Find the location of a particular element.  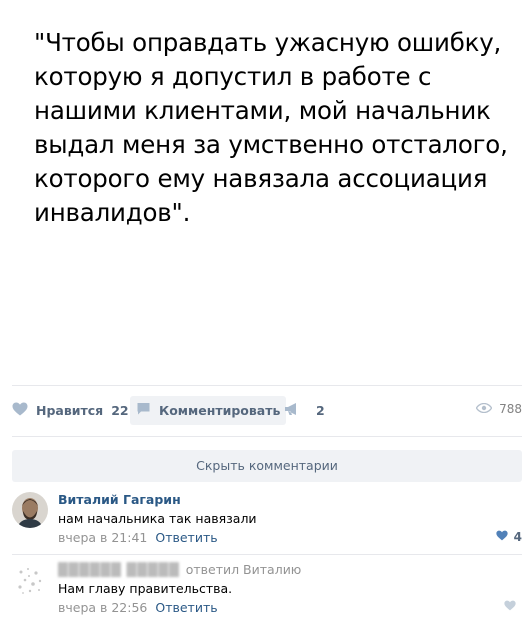

comment-button: Комментировать is located at coordinates (208, 410).